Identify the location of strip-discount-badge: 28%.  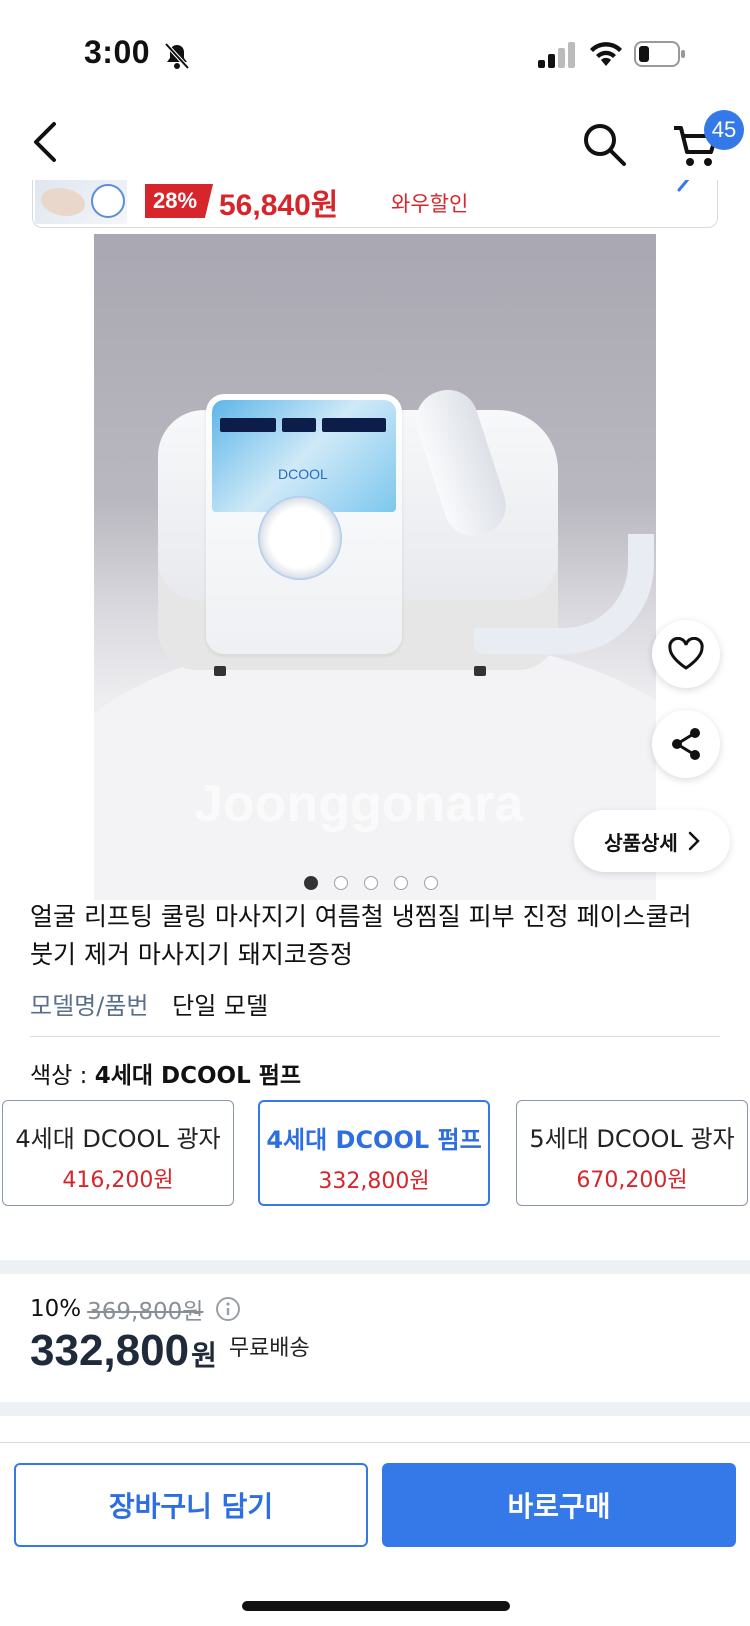
(179, 201).